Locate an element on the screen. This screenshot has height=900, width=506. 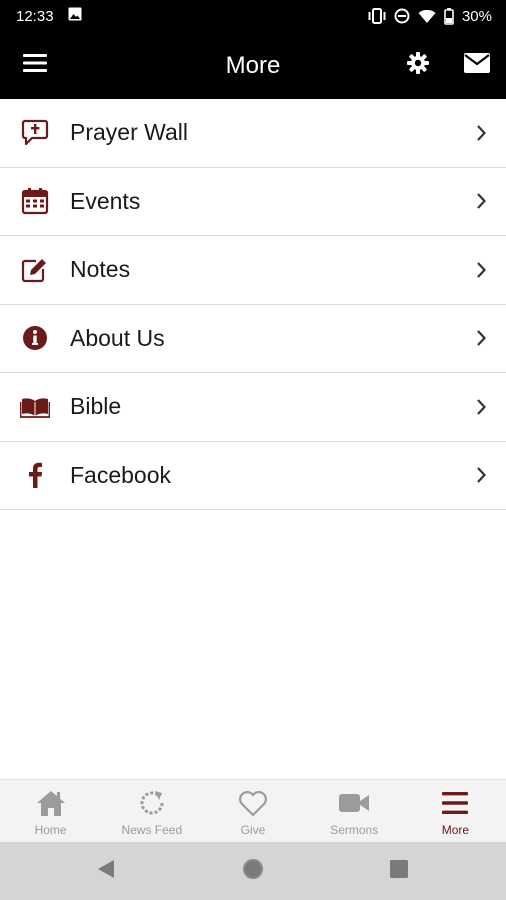
system-home-button is located at coordinates (253, 871).